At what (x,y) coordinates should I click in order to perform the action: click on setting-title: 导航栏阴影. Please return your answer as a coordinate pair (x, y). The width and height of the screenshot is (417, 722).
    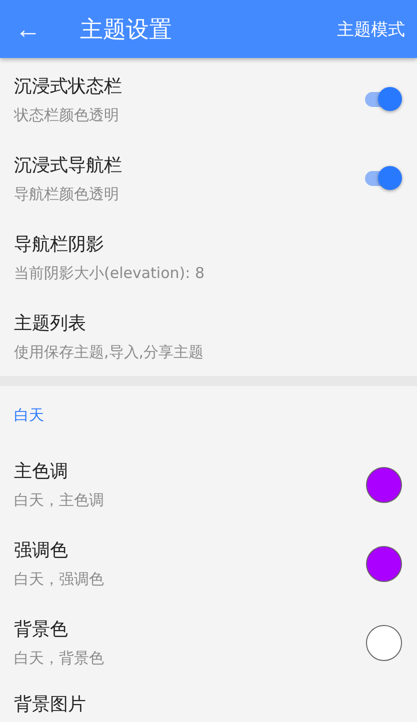
    Looking at the image, I should click on (59, 244).